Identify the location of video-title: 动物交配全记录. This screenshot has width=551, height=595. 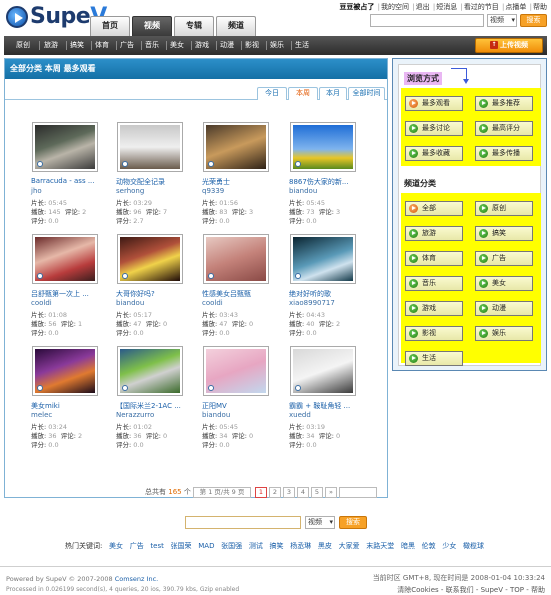
(159, 182).